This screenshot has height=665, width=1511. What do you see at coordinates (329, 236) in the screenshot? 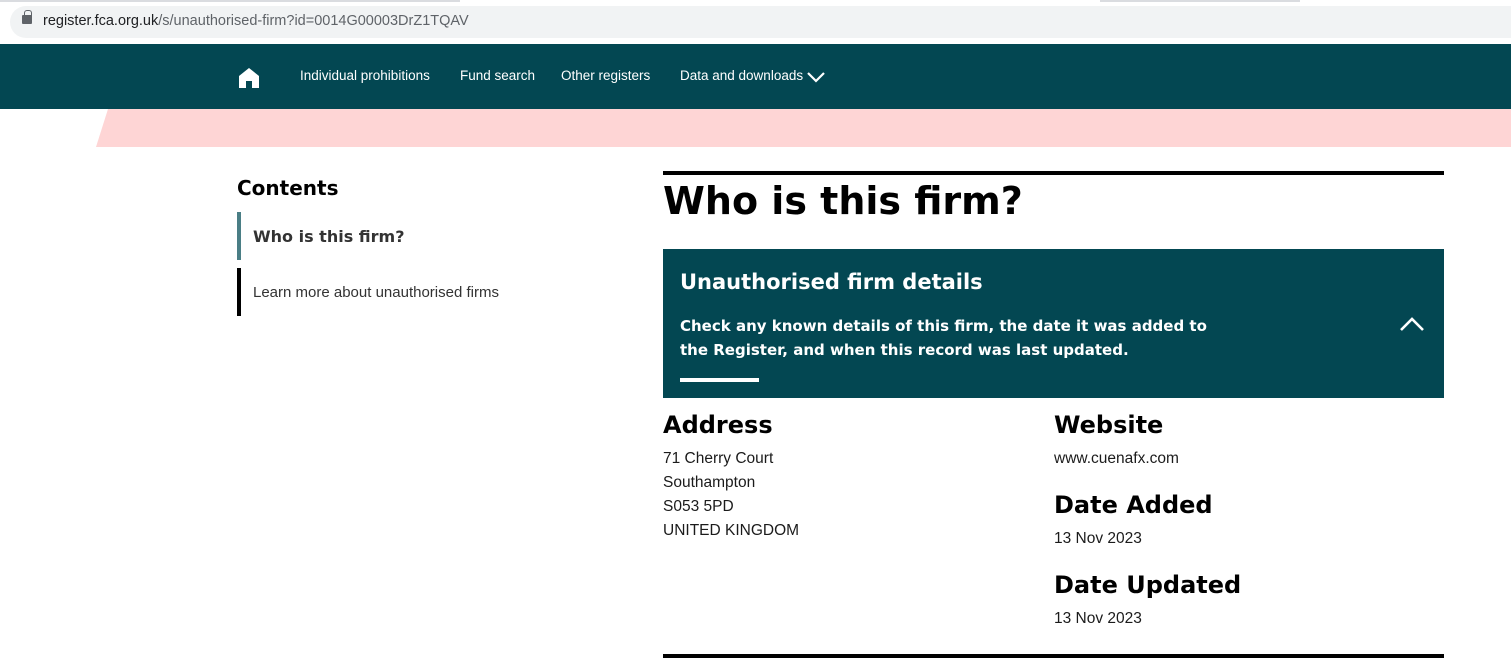
I see `toc-item-label: Who is this firm?` at bounding box center [329, 236].